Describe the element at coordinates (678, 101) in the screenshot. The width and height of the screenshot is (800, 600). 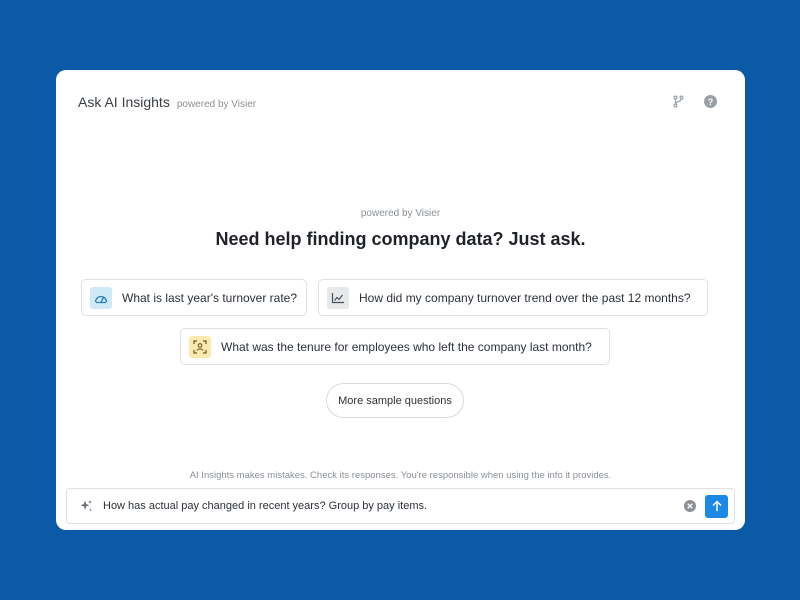
I see `branch-icon` at that location.